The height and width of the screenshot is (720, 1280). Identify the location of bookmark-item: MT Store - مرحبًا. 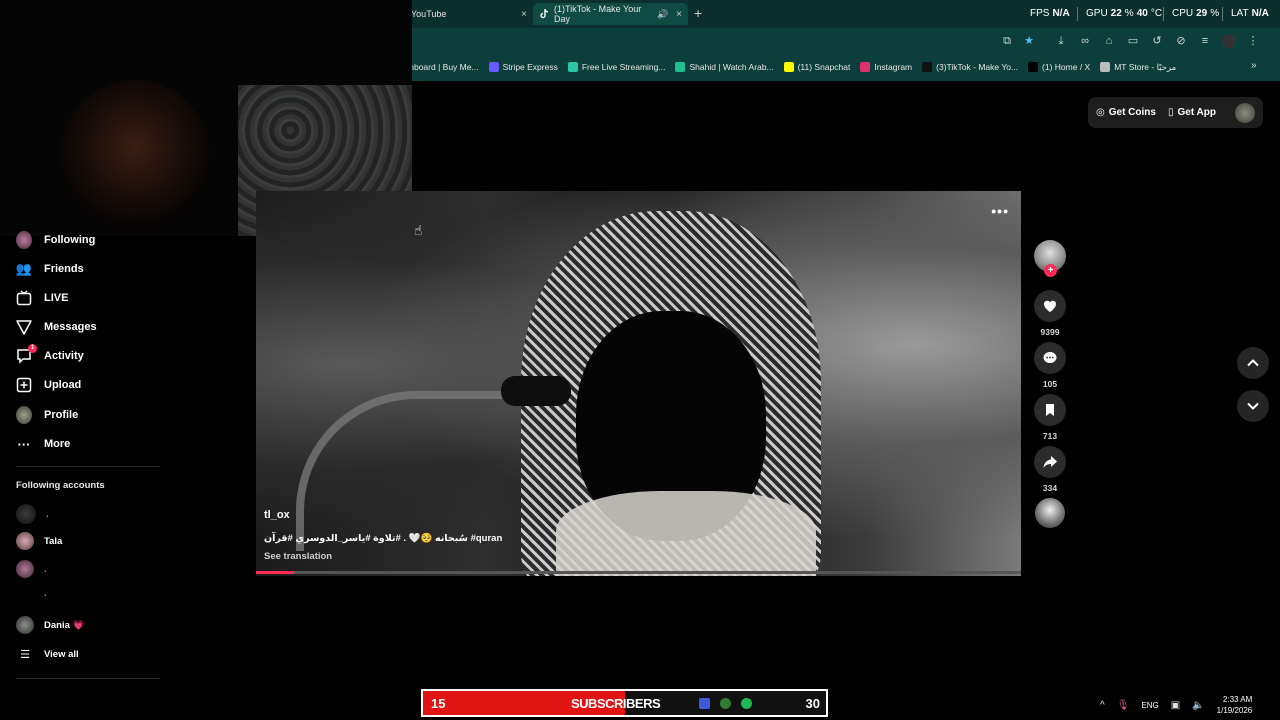
(1138, 67).